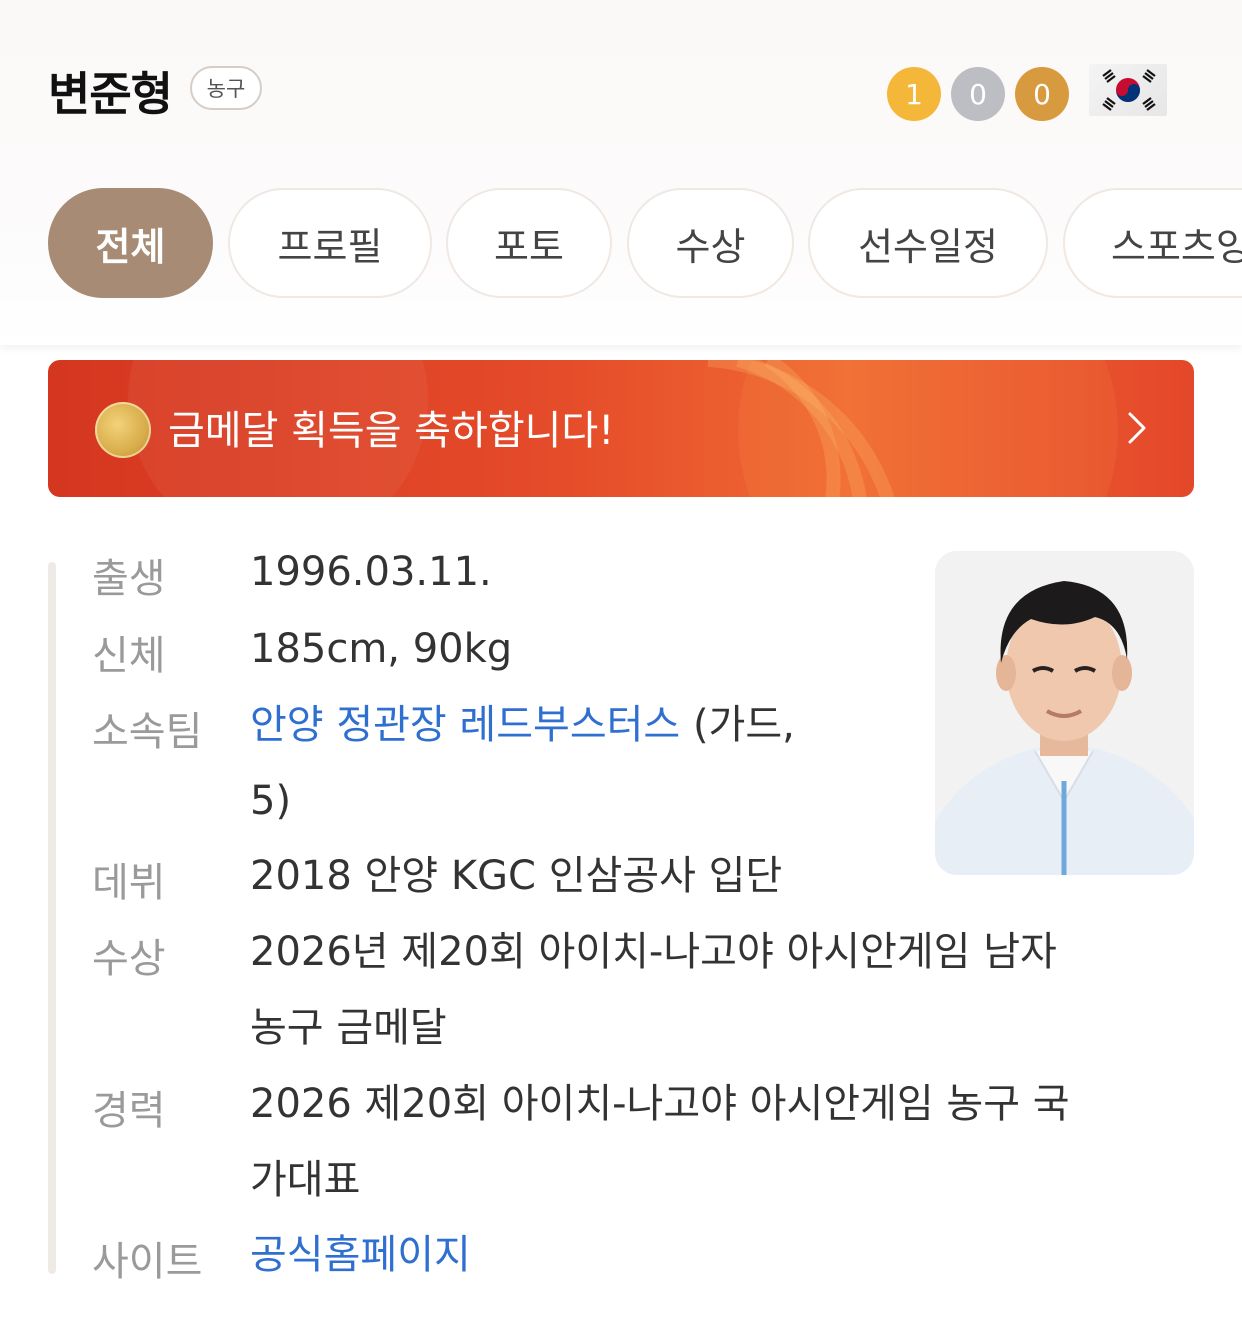 This screenshot has height=1332, width=1242. I want to click on tab-all: 전체, so click(130, 243).